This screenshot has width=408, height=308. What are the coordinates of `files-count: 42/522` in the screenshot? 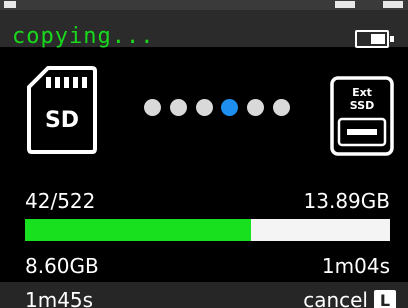 It's located at (60, 201).